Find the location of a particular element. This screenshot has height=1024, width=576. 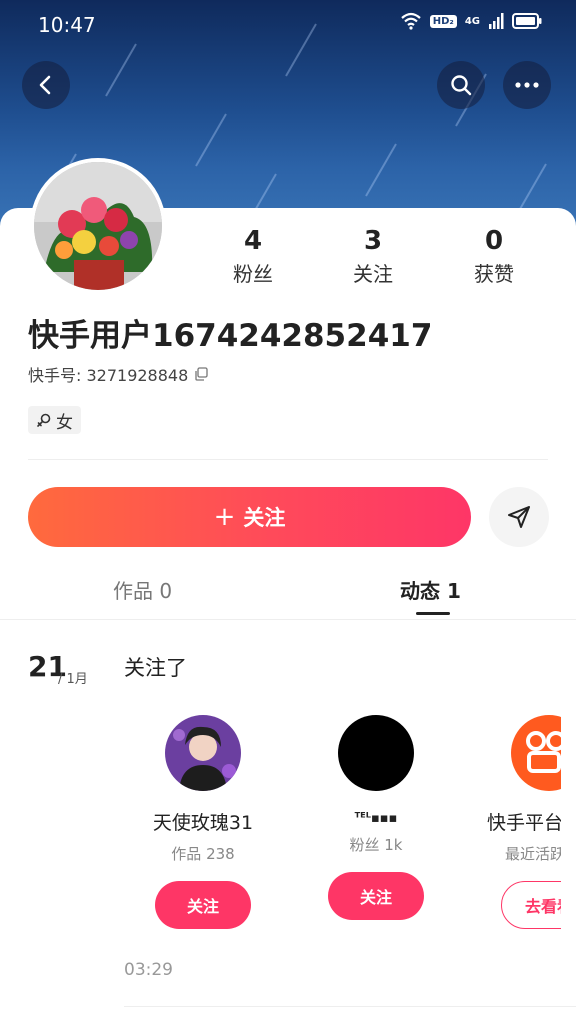

feed-title: 关注了 is located at coordinates (155, 668).